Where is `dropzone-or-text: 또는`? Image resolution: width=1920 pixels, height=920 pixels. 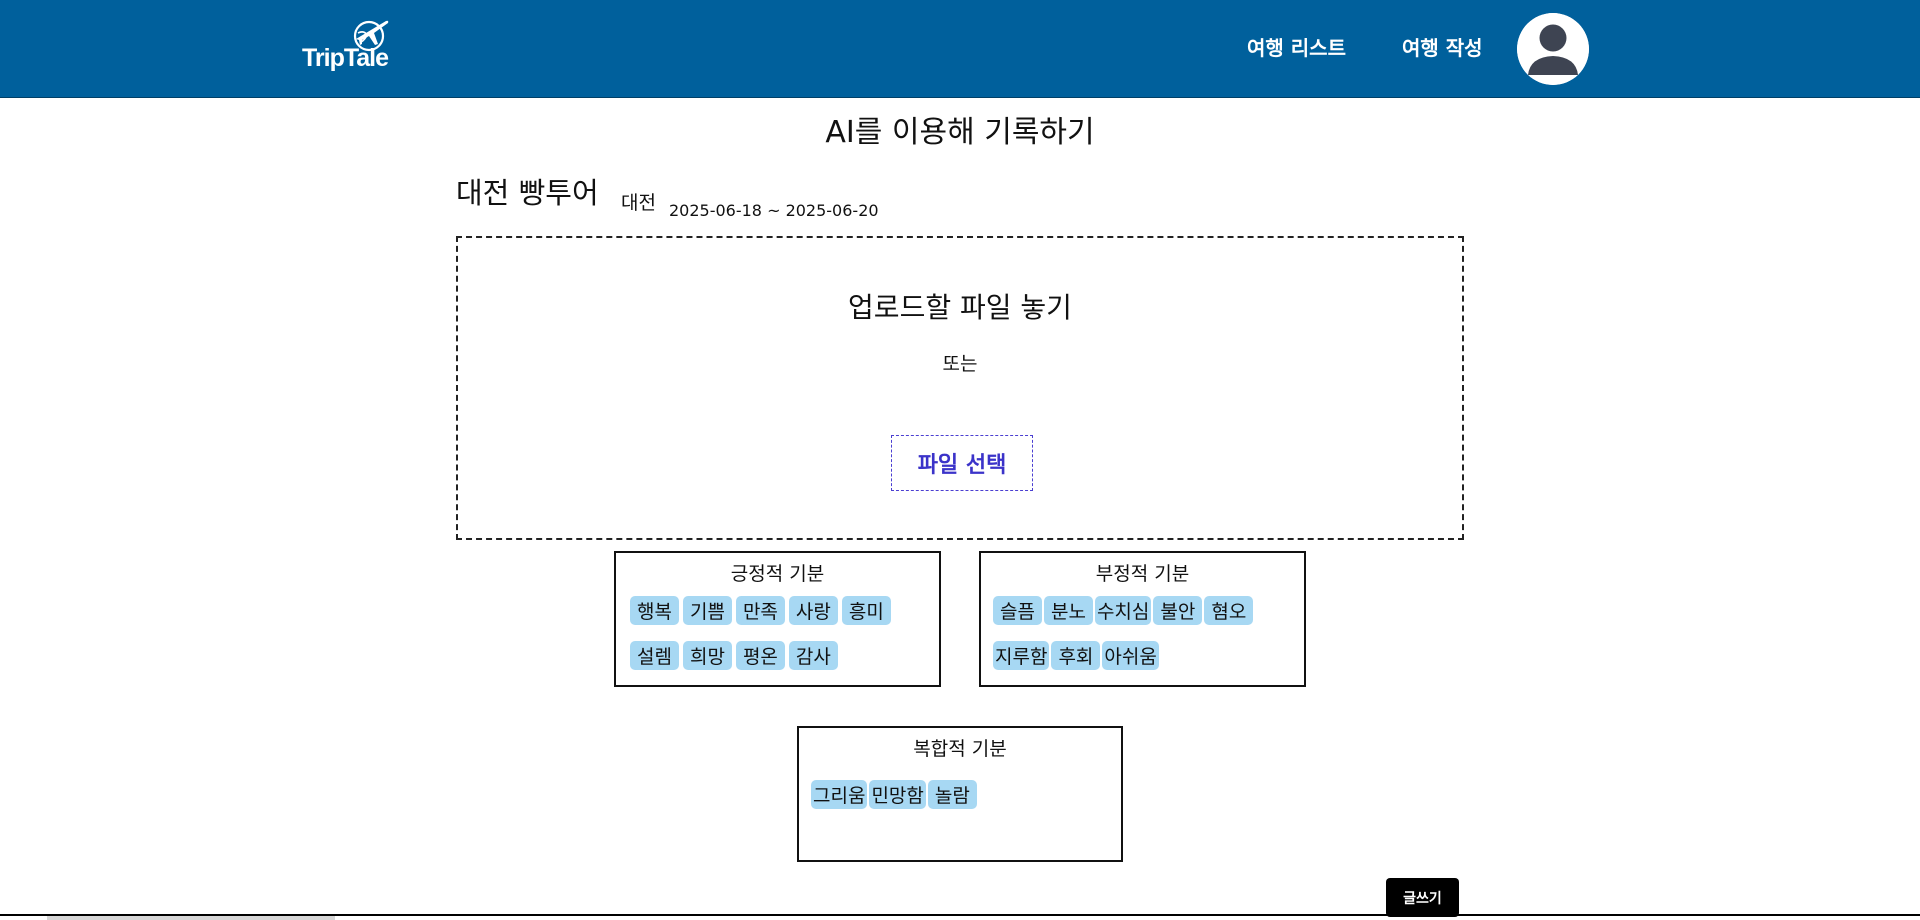
dropzone-or-text: 또는 is located at coordinates (960, 364).